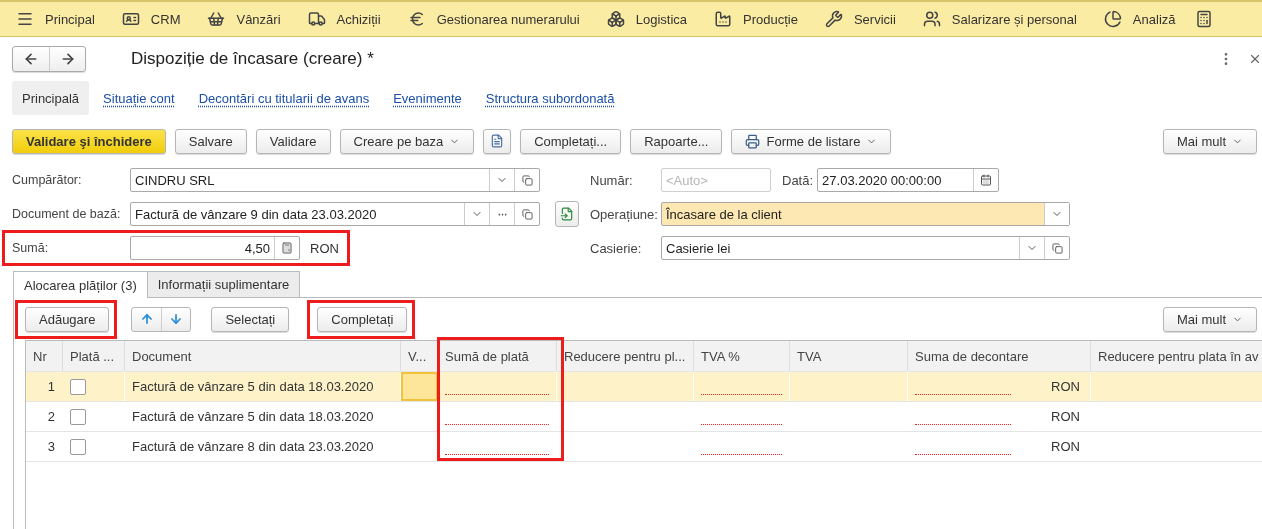 Image resolution: width=1262 pixels, height=529 pixels. What do you see at coordinates (47, 180) in the screenshot?
I see `field-label: Cumpărător:` at bounding box center [47, 180].